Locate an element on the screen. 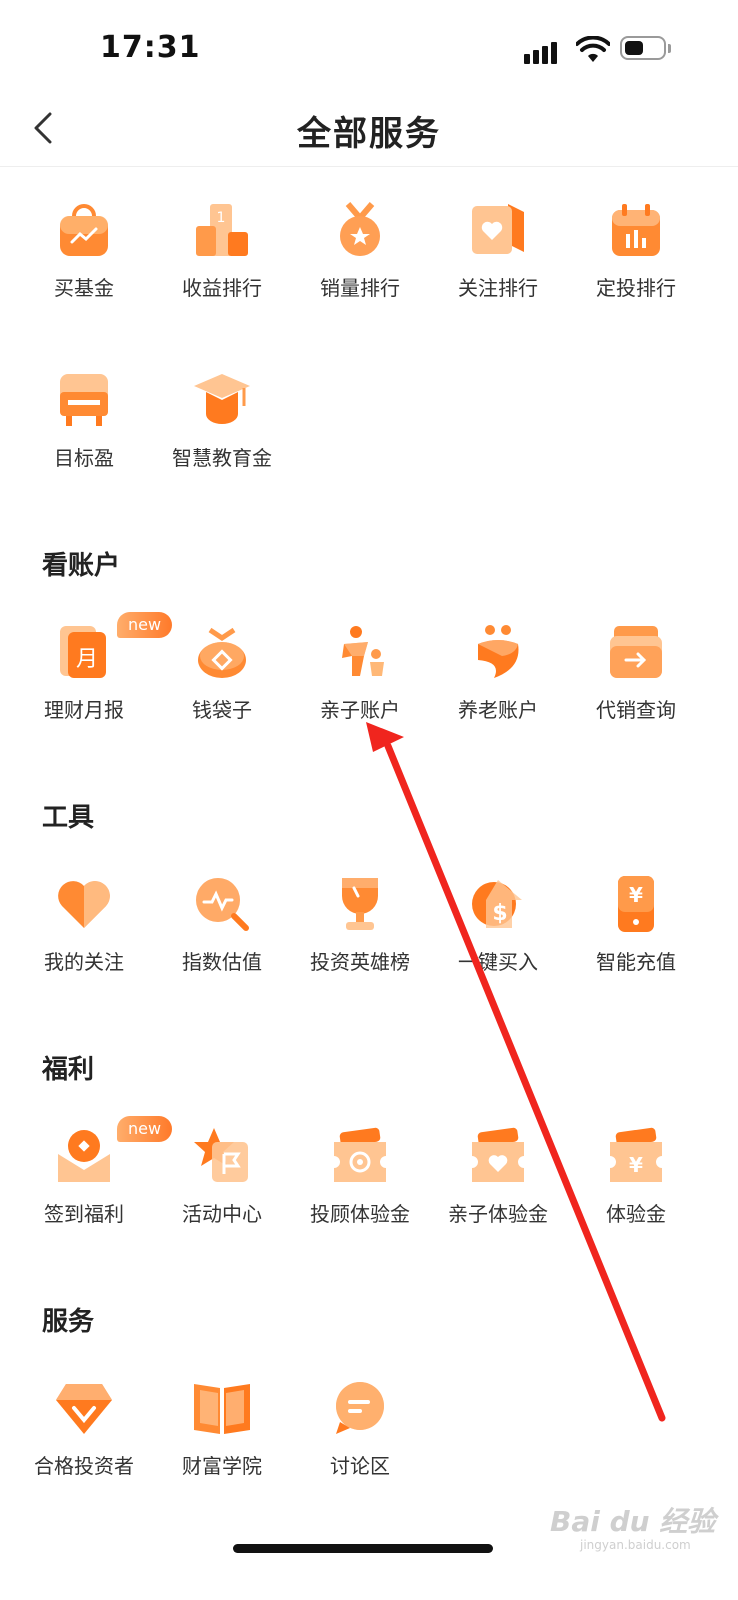 This screenshot has height=1600, width=738. heart-icon is located at coordinates (84, 904).